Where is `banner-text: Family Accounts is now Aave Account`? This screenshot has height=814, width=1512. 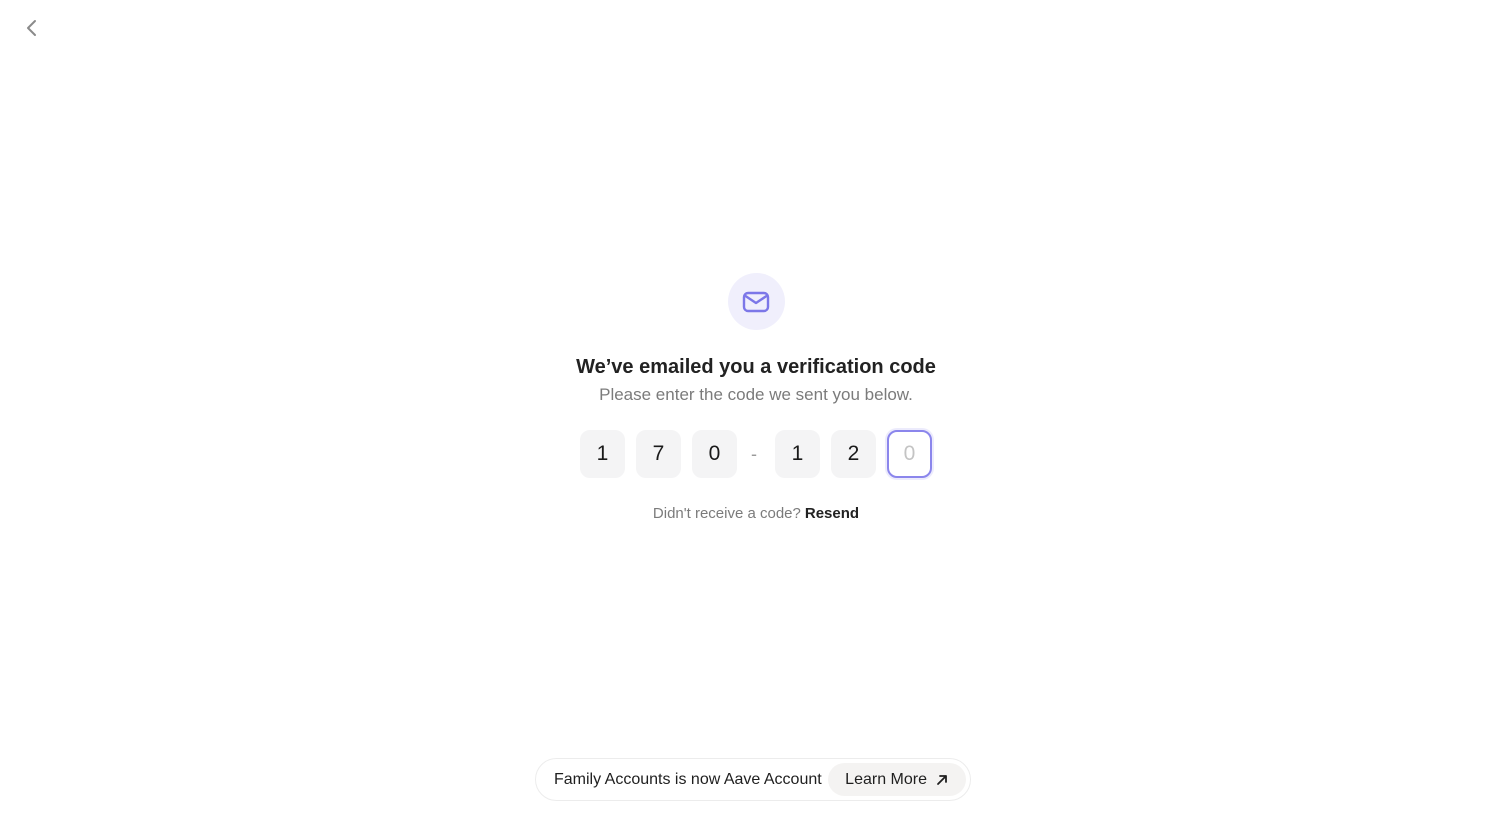
banner-text: Family Accounts is now Aave Account is located at coordinates (688, 779).